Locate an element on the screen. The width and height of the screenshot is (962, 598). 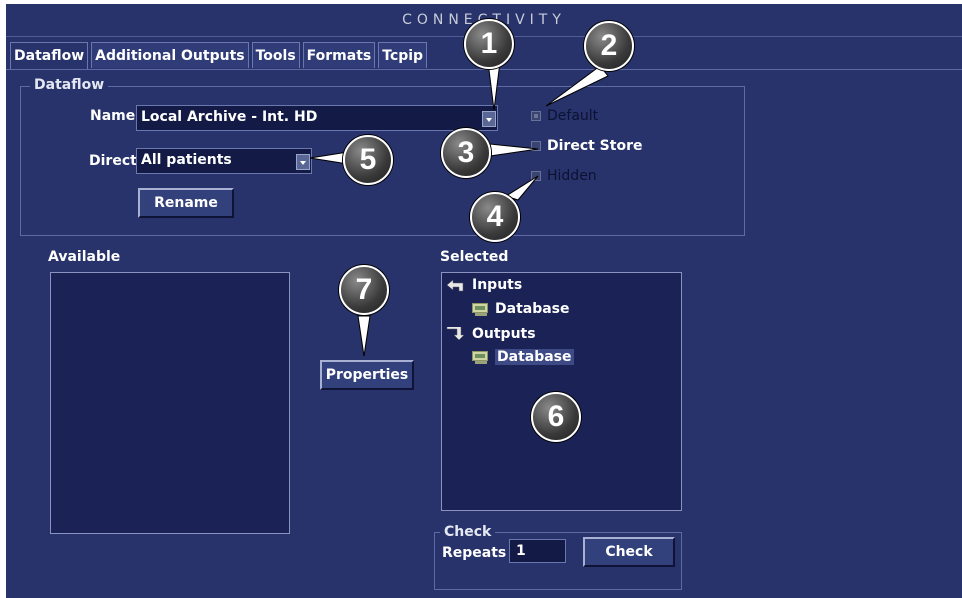
callout-badge-4: 4 is located at coordinates (495, 217).